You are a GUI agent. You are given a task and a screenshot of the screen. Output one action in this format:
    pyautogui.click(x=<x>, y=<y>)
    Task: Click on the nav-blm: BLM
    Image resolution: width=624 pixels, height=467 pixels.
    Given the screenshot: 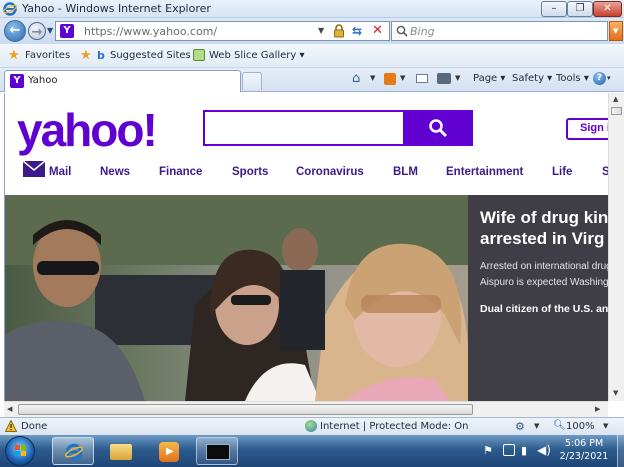 What is the action you would take?
    pyautogui.click(x=405, y=172)
    